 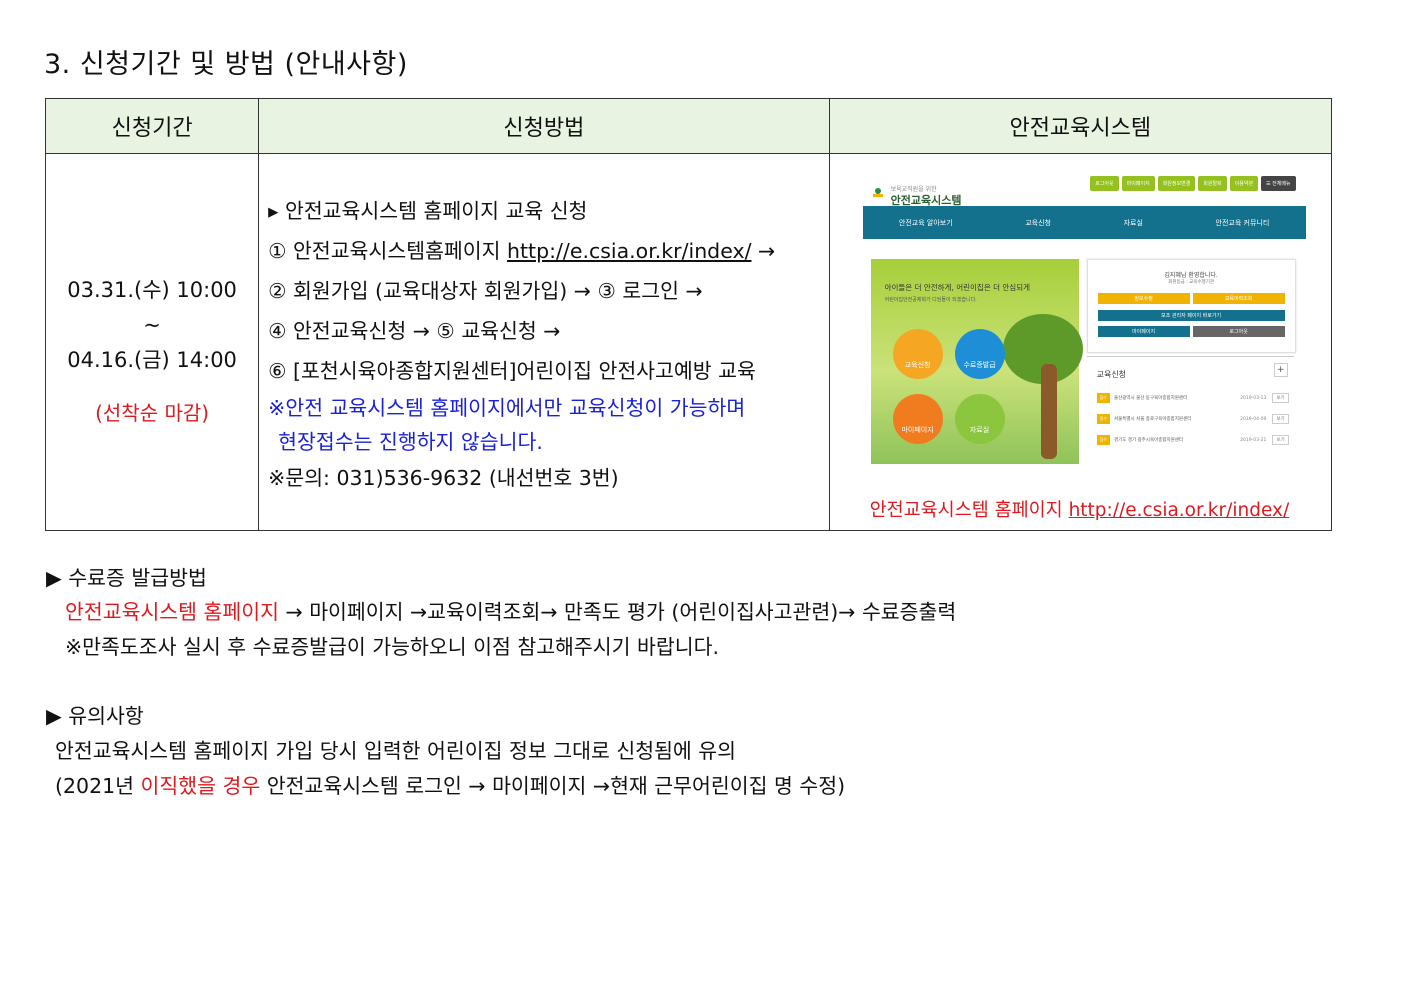 I want to click on nav-item-library: 자료실, so click(x=1133, y=223).